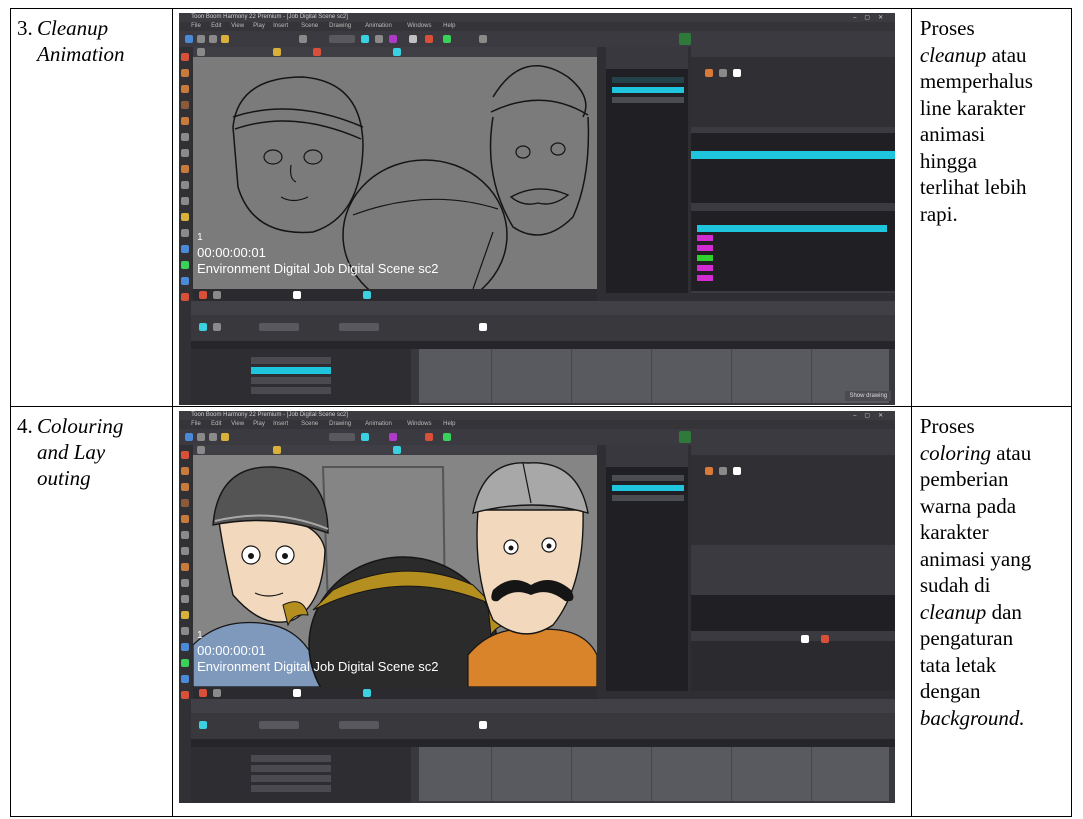 Image resolution: width=1083 pixels, height=819 pixels. What do you see at coordinates (201, 39) in the screenshot?
I see `open-icon` at bounding box center [201, 39].